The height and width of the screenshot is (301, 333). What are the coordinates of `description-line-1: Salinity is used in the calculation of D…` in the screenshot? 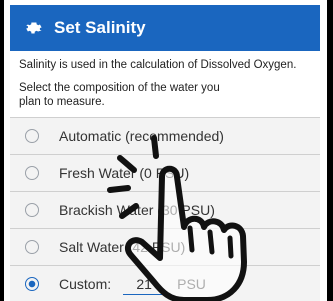 It's located at (158, 65).